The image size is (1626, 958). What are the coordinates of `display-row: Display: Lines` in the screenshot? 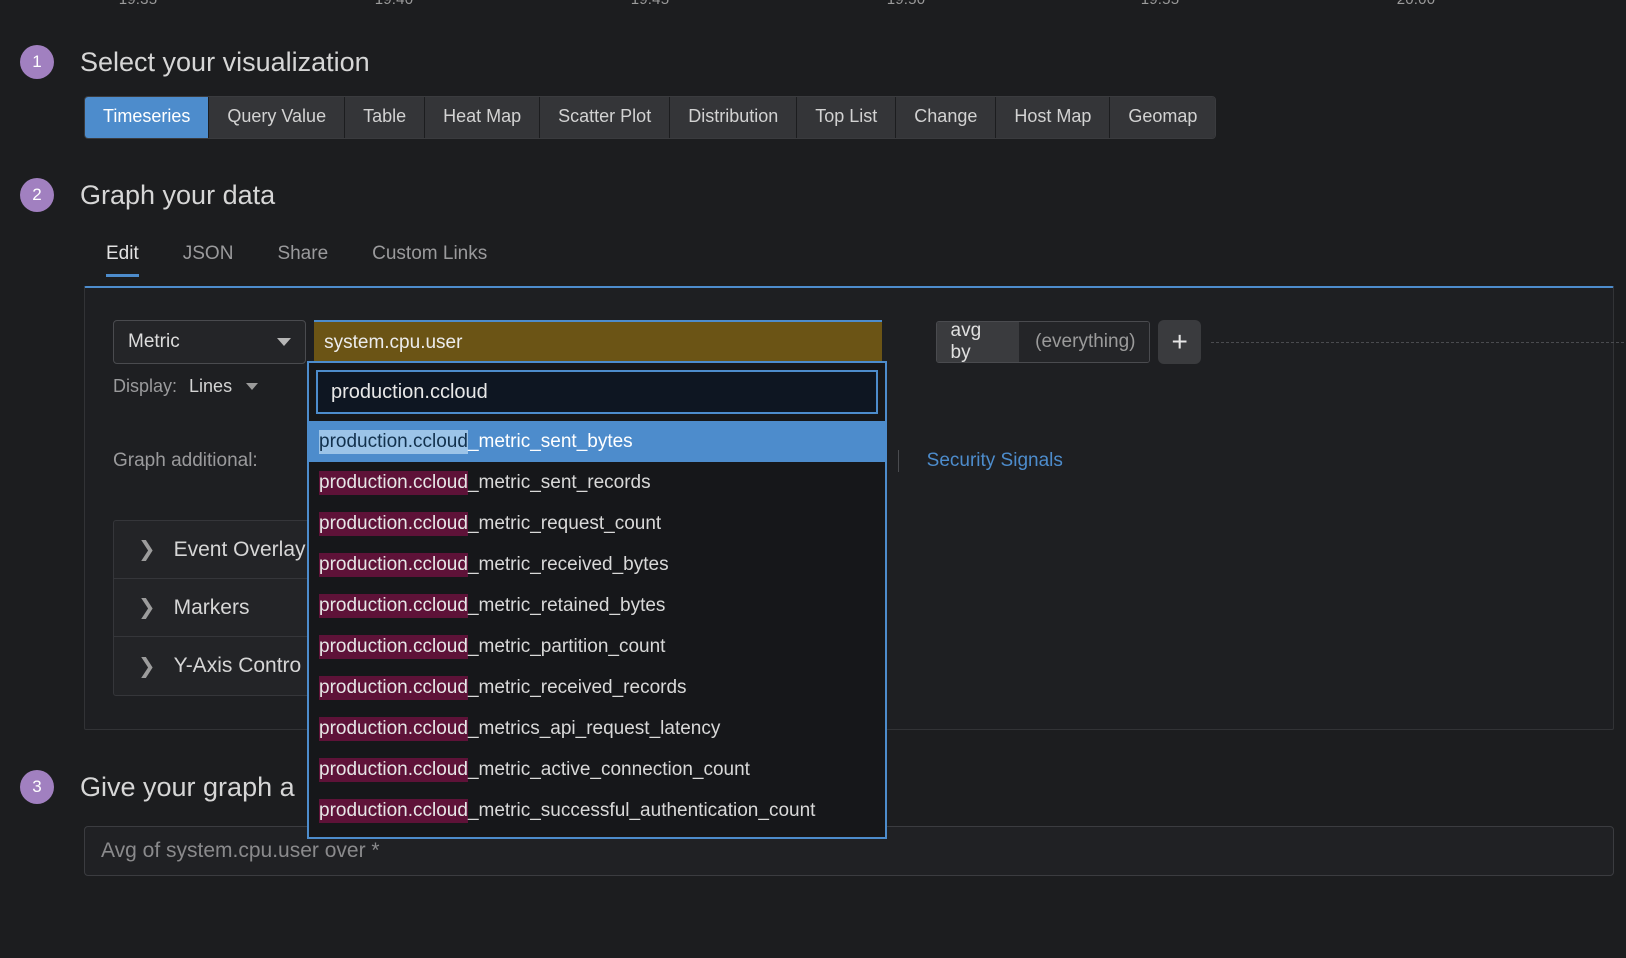 It's located at (186, 386).